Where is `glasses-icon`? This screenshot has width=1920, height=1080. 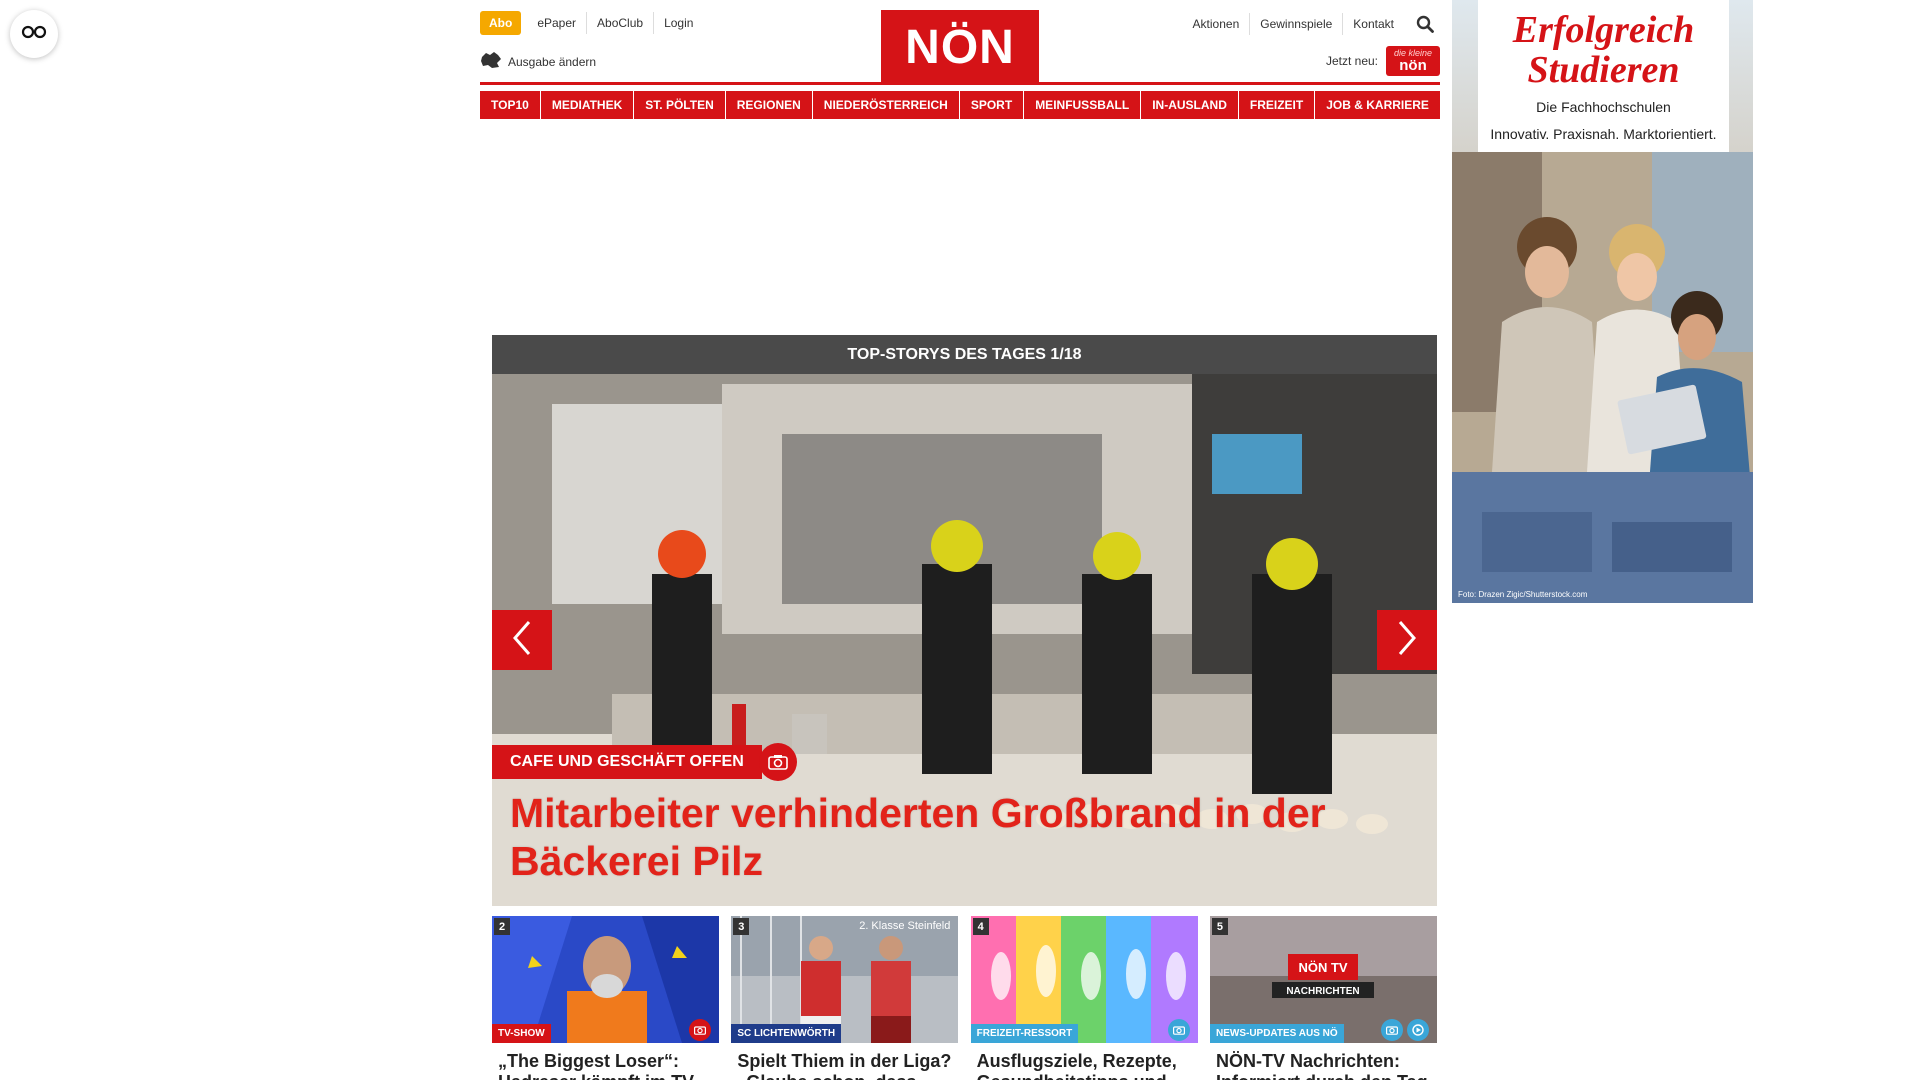
glasses-icon is located at coordinates (34, 34).